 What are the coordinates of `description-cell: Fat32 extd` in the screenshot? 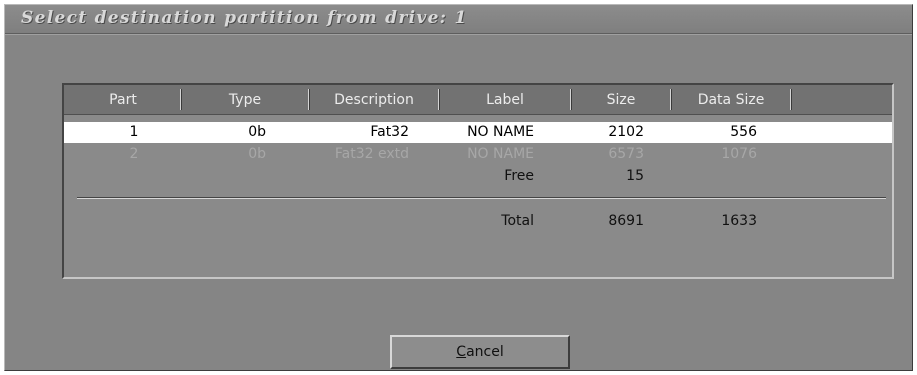 It's located at (371, 154).